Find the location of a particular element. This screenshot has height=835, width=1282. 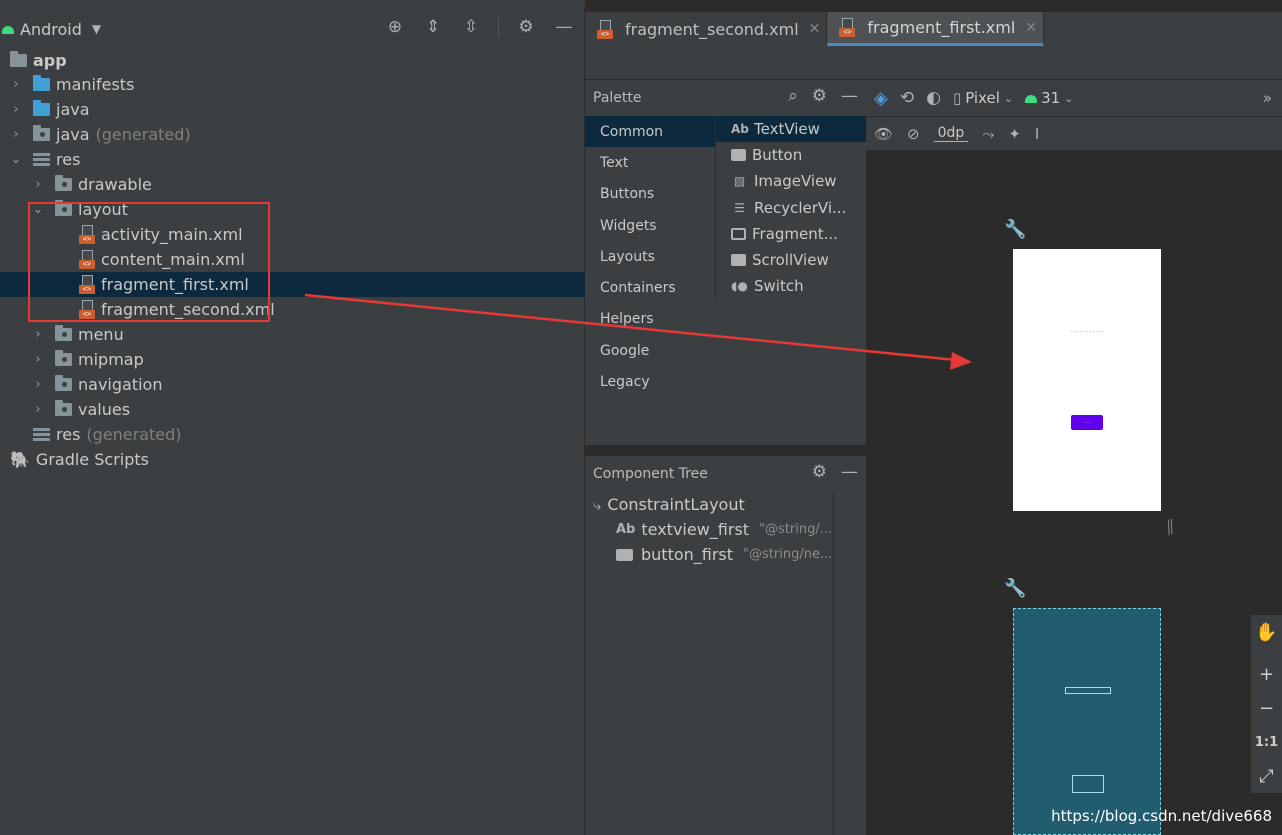

palette-category-google: Google is located at coordinates (650, 350).